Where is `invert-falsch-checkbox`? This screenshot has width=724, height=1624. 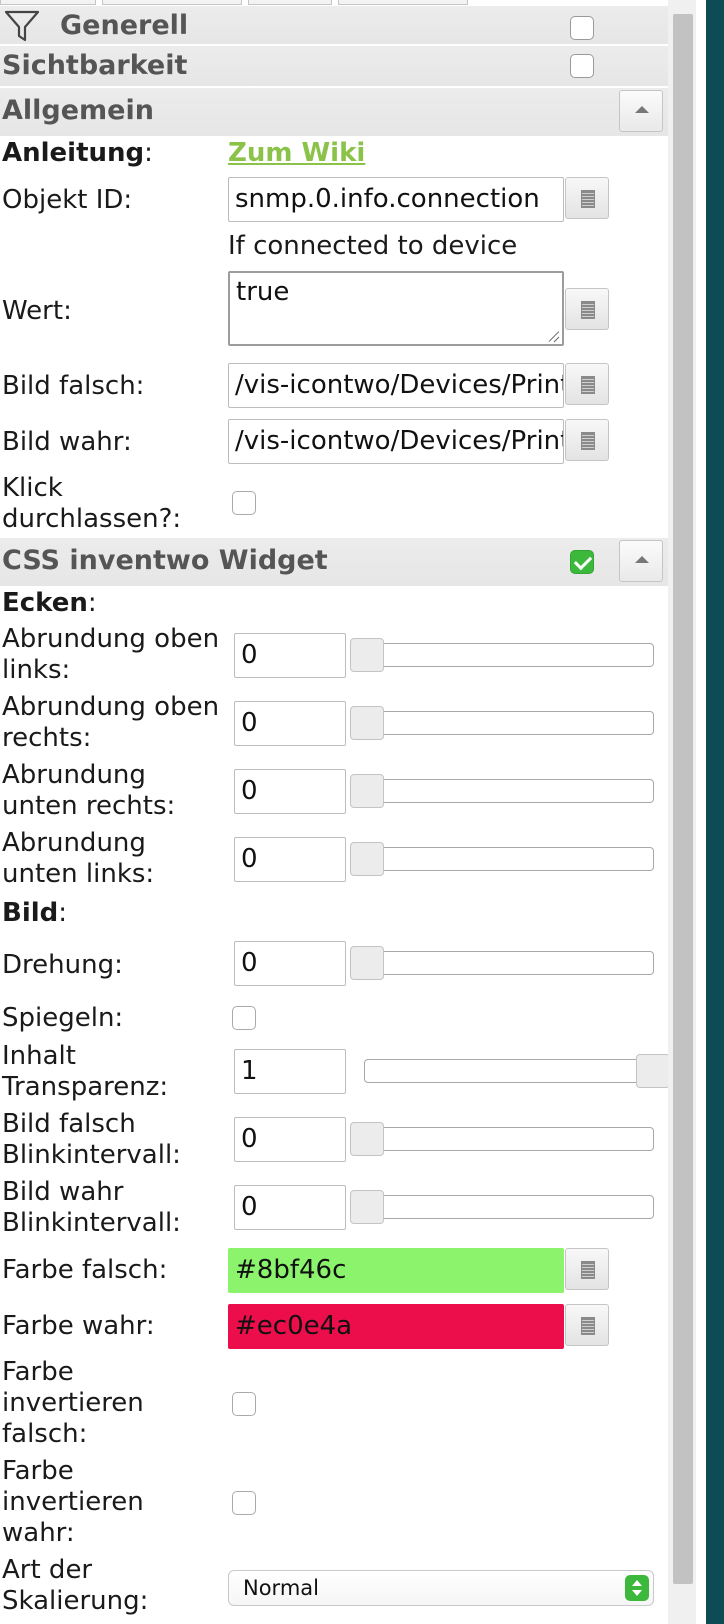 invert-falsch-checkbox is located at coordinates (244, 1404).